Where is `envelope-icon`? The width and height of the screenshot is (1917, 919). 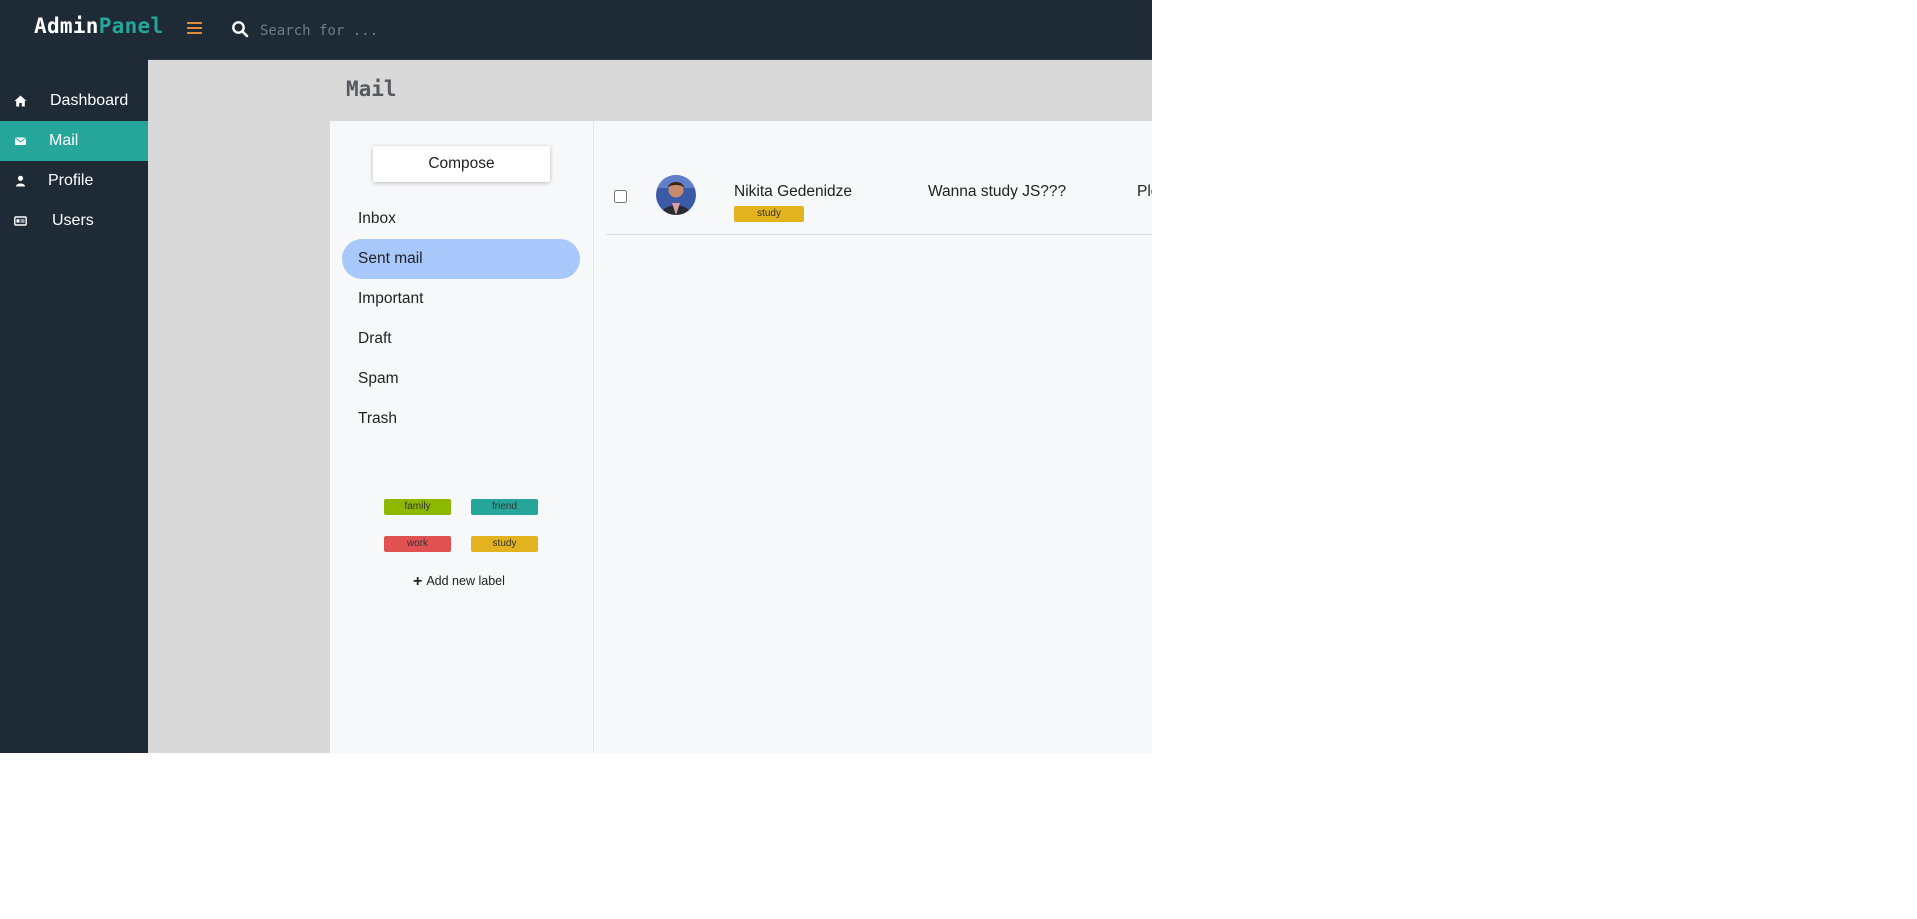 envelope-icon is located at coordinates (20, 141).